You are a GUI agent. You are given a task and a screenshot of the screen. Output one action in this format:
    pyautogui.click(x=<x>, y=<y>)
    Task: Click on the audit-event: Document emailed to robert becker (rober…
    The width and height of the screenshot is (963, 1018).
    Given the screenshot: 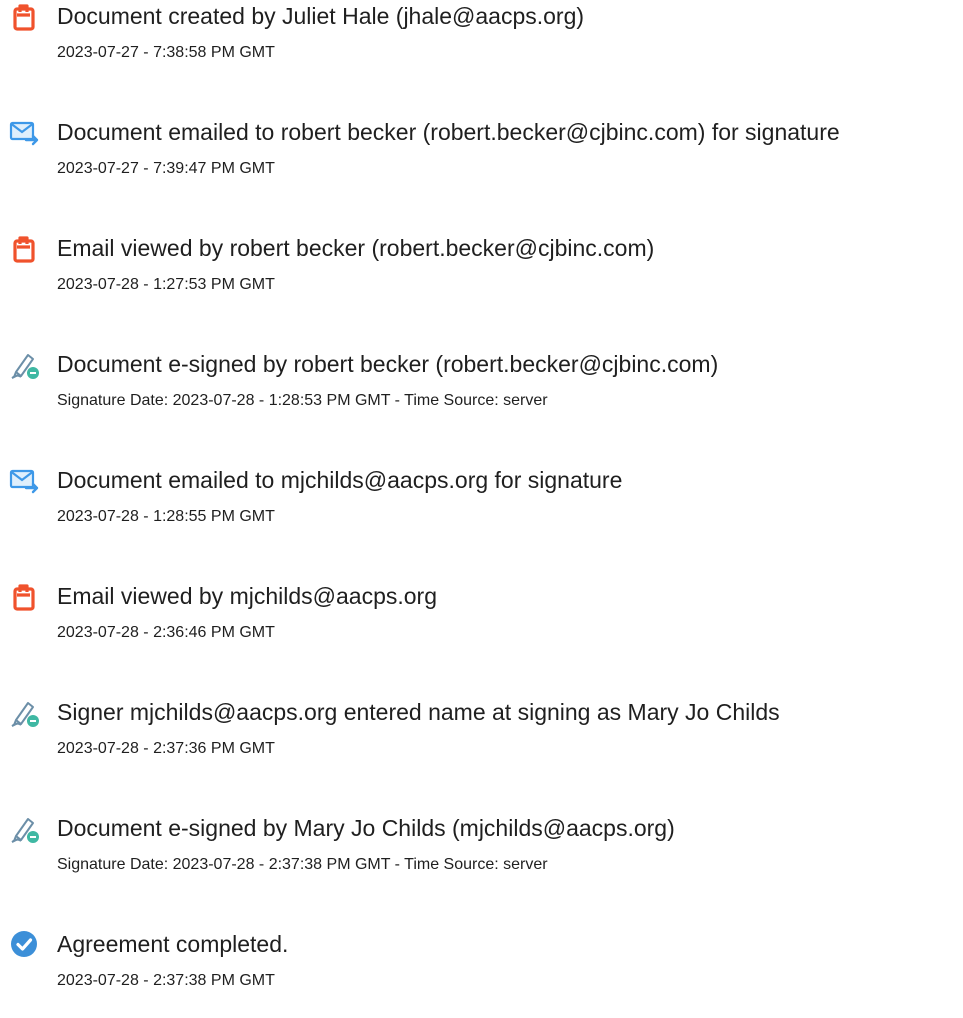 What is the action you would take?
    pyautogui.click(x=481, y=161)
    